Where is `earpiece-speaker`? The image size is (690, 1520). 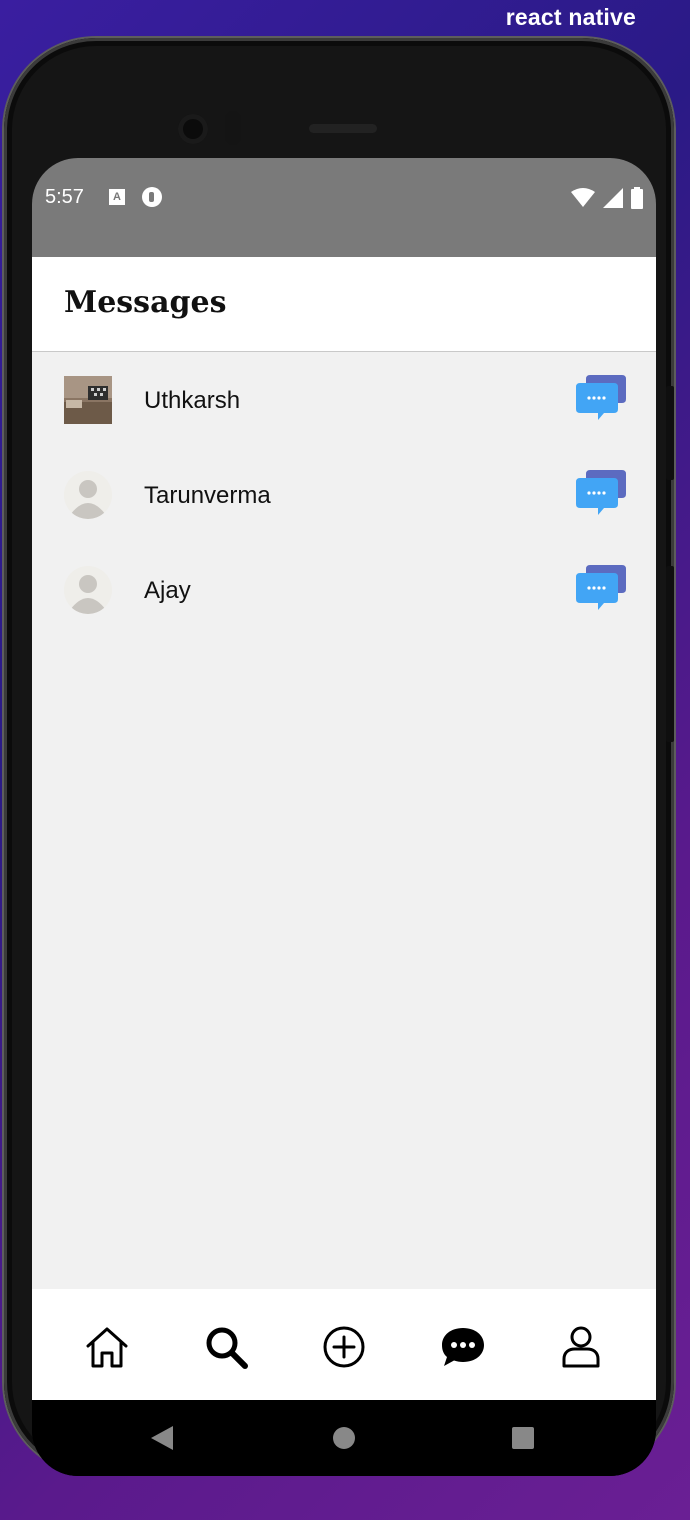
earpiece-speaker is located at coordinates (343, 128).